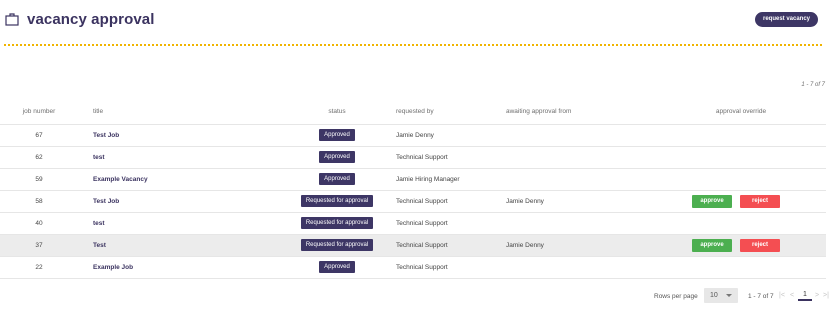 The image size is (840, 321). Describe the element at coordinates (817, 295) in the screenshot. I see `next-page-icon: >` at that location.